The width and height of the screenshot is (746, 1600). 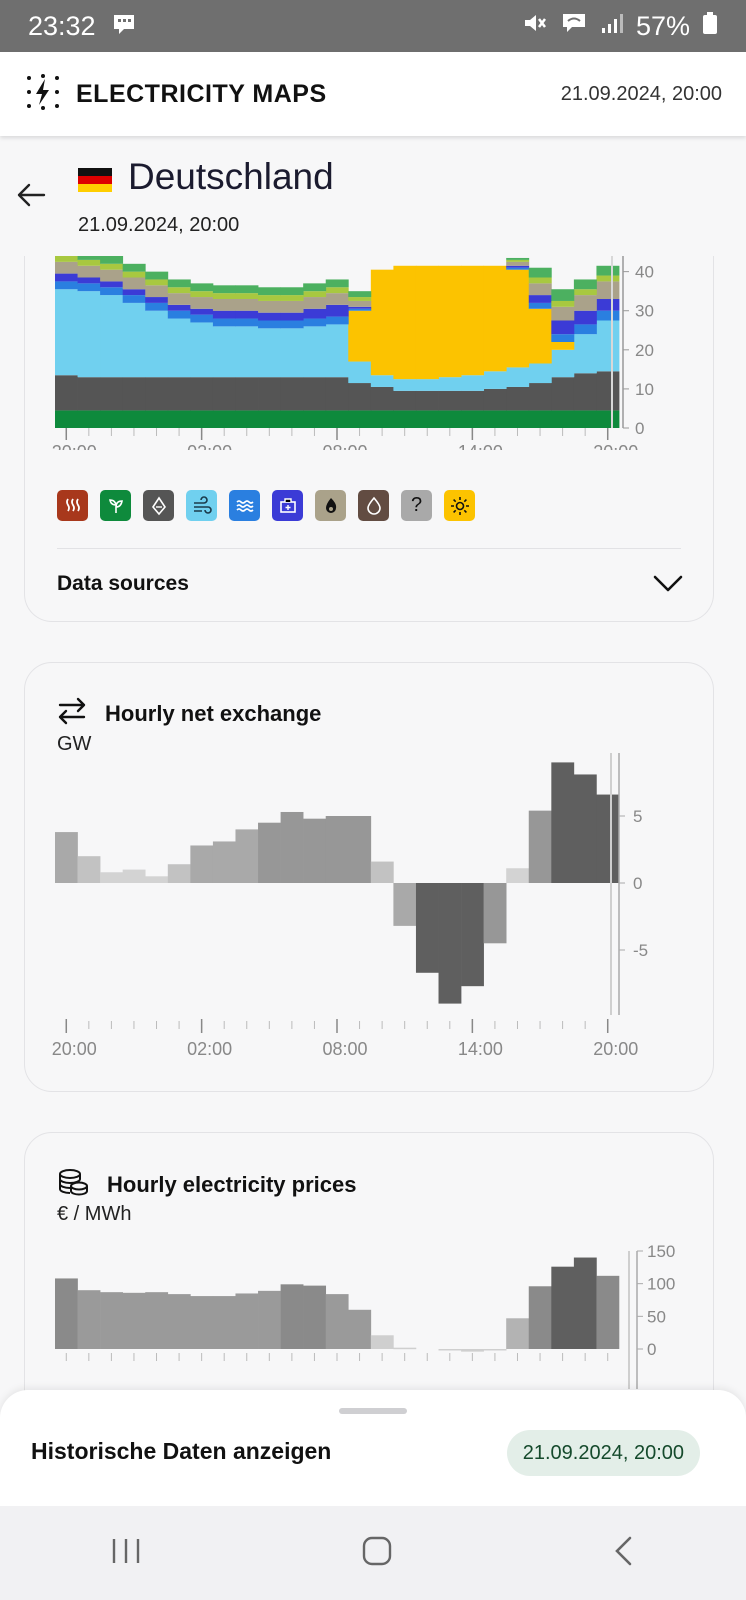 What do you see at coordinates (574, 26) in the screenshot?
I see `wifi-calling-icon` at bounding box center [574, 26].